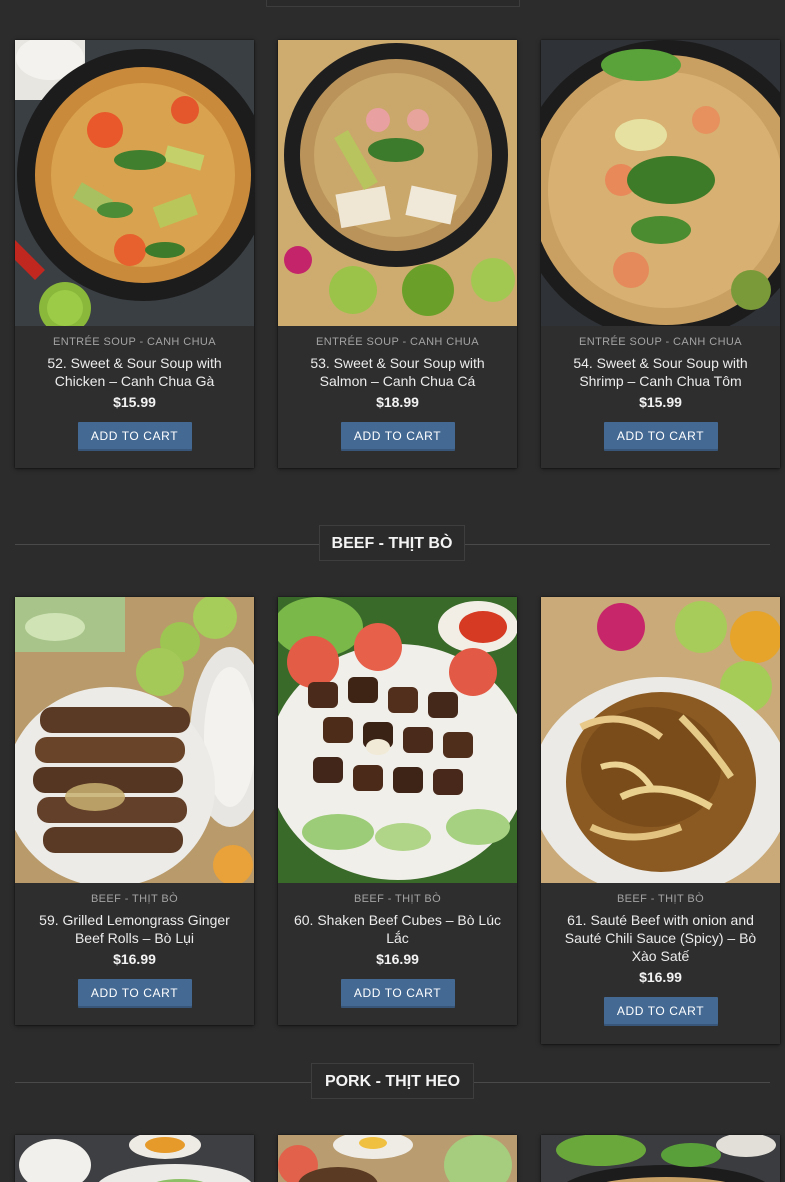 The image size is (785, 1182). What do you see at coordinates (397, 740) in the screenshot?
I see `product-image-shaken-beef` at bounding box center [397, 740].